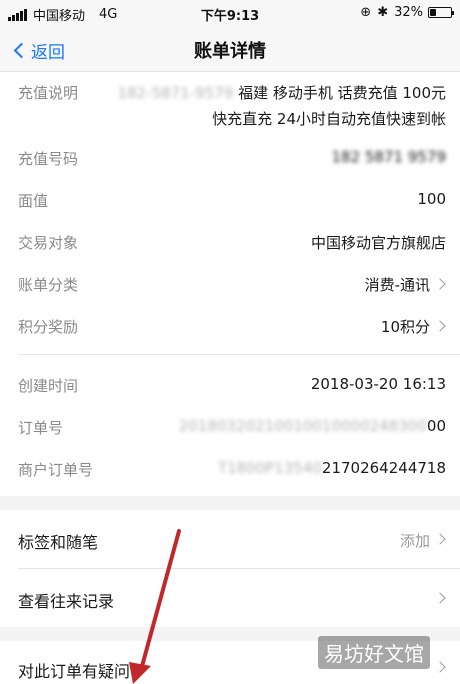 The image size is (460, 684). Describe the element at coordinates (41, 428) in the screenshot. I see `order-no-label: 订单号` at that location.